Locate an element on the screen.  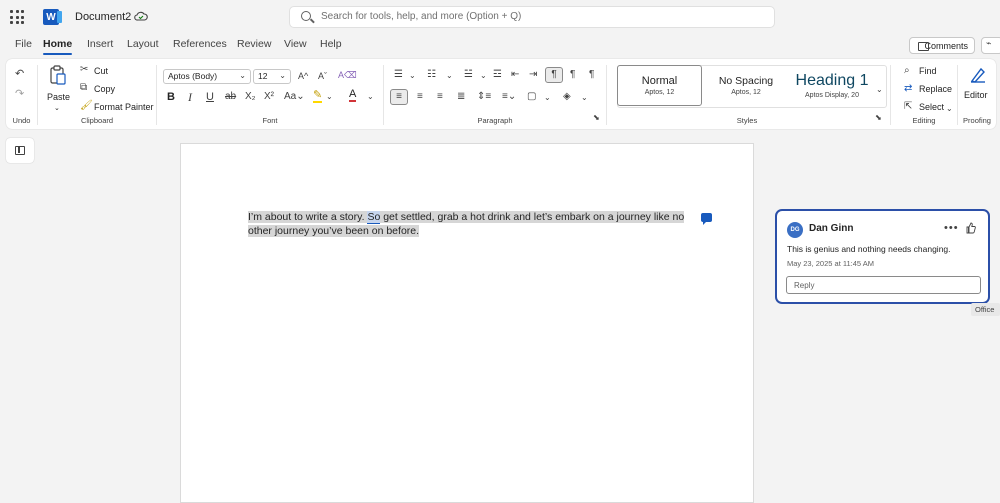
tab-help: Help is located at coordinates (331, 44).